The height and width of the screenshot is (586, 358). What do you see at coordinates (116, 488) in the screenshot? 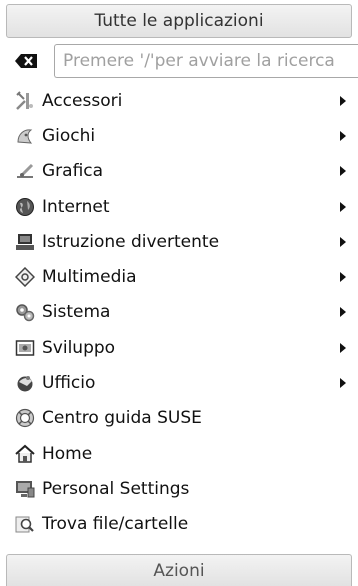
I see `menu-item-label: Personal Settings` at bounding box center [116, 488].